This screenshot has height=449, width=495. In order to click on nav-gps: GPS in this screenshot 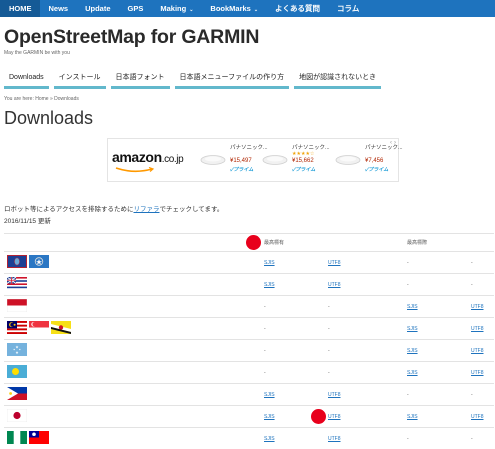, I will do `click(135, 8)`.